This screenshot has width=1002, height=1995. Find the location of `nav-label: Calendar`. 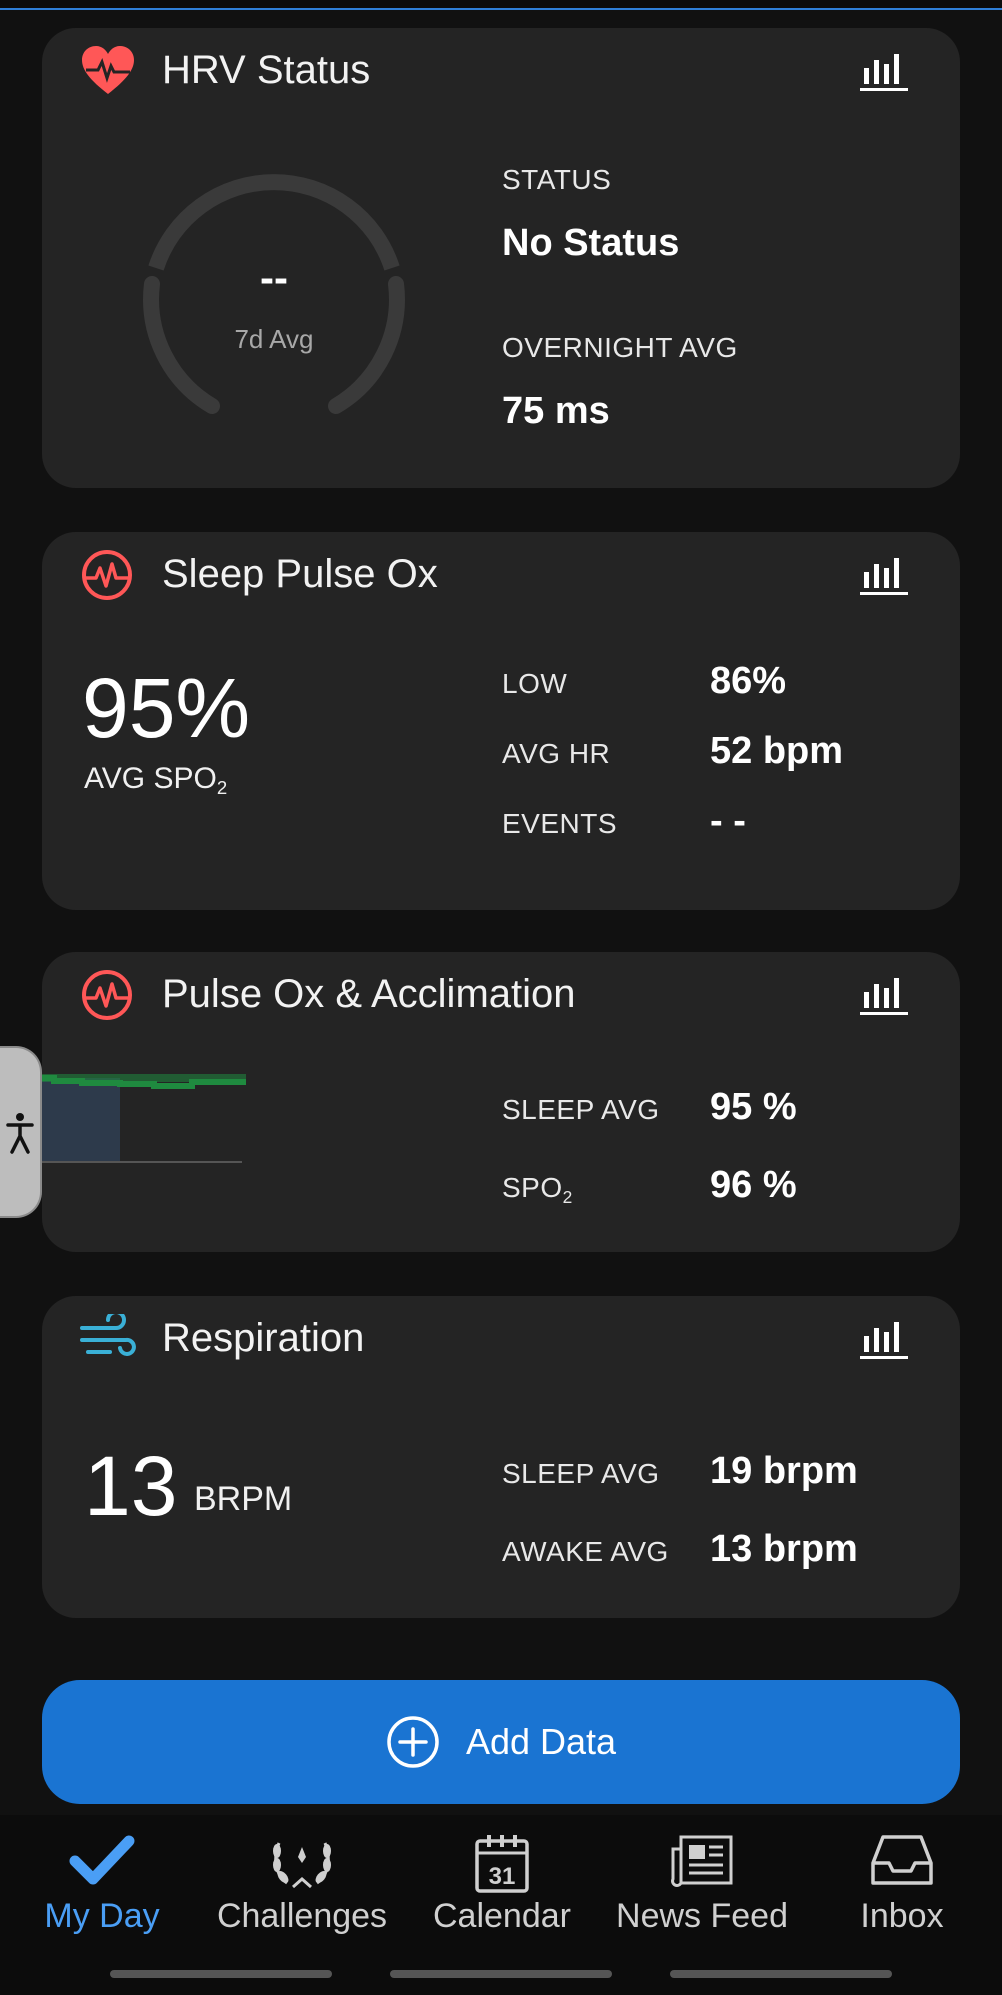

nav-label: Calendar is located at coordinates (502, 1916).